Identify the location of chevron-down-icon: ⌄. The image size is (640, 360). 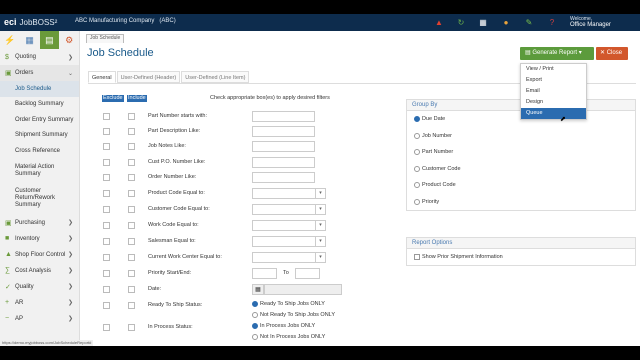
(70, 73).